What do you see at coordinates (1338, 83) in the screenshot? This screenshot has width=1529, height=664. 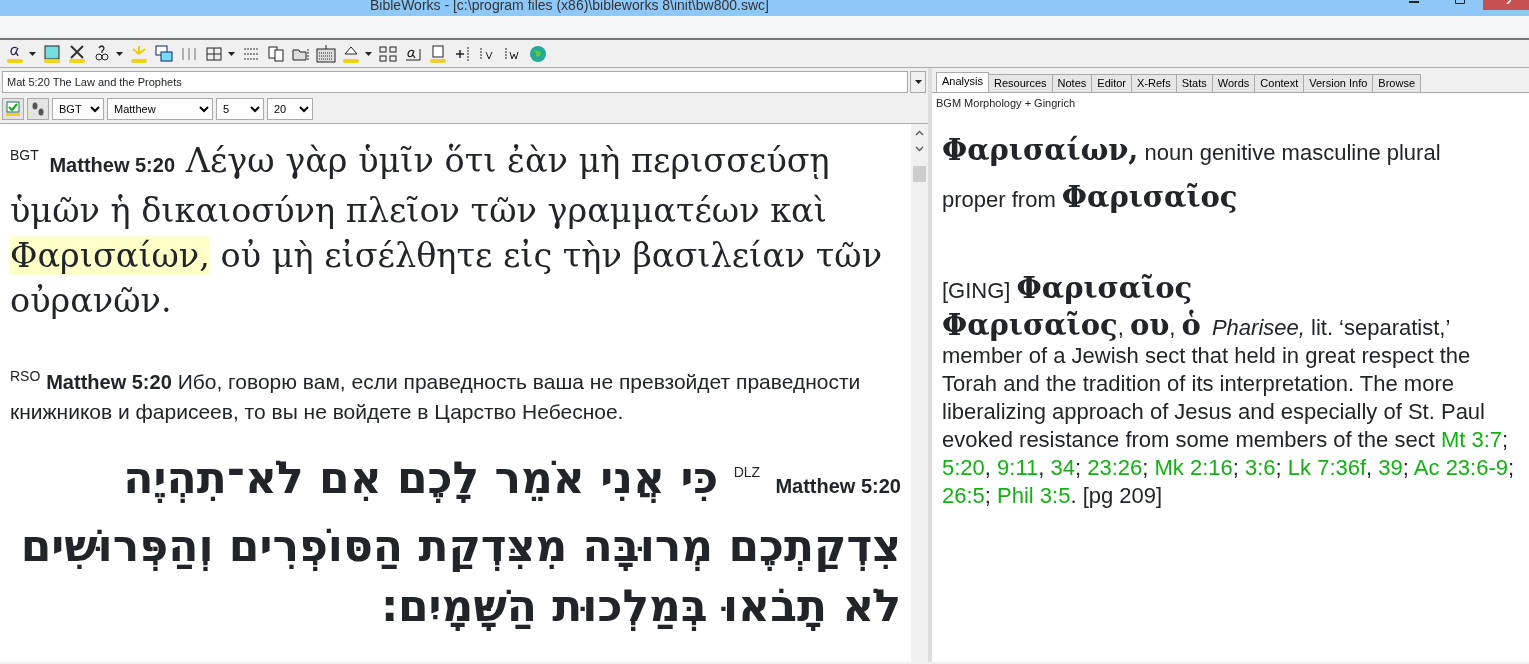 I see `tab: Version Info` at bounding box center [1338, 83].